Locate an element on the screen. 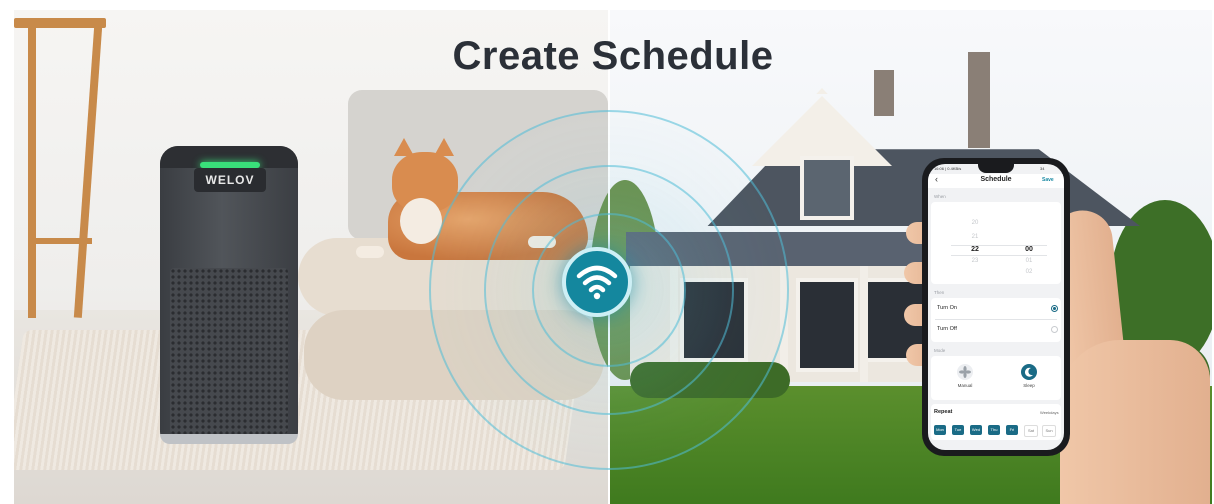 This screenshot has height=504, width=1214. upper-window is located at coordinates (827, 188).